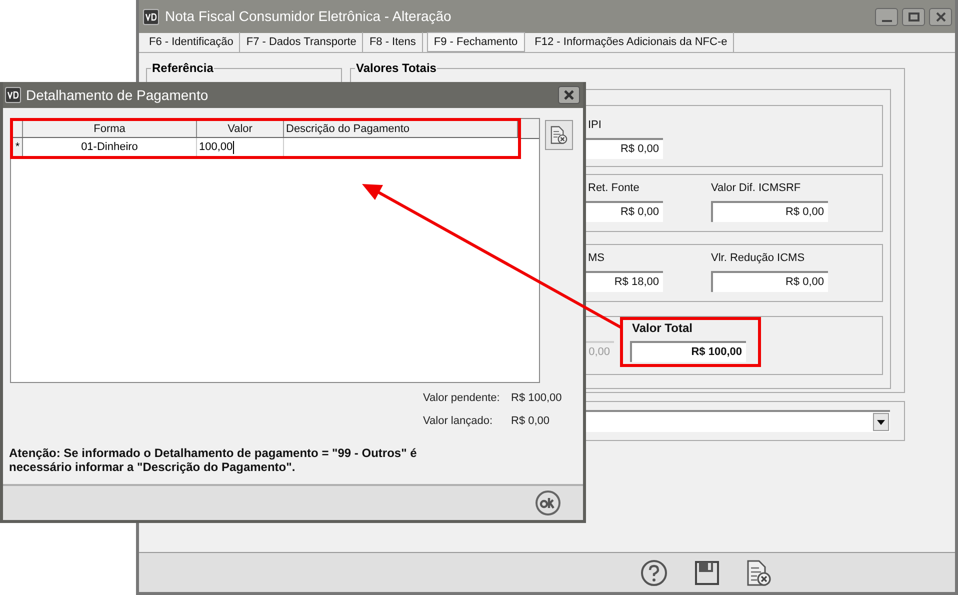  What do you see at coordinates (662, 328) in the screenshot?
I see `field-label: Valor Total` at bounding box center [662, 328].